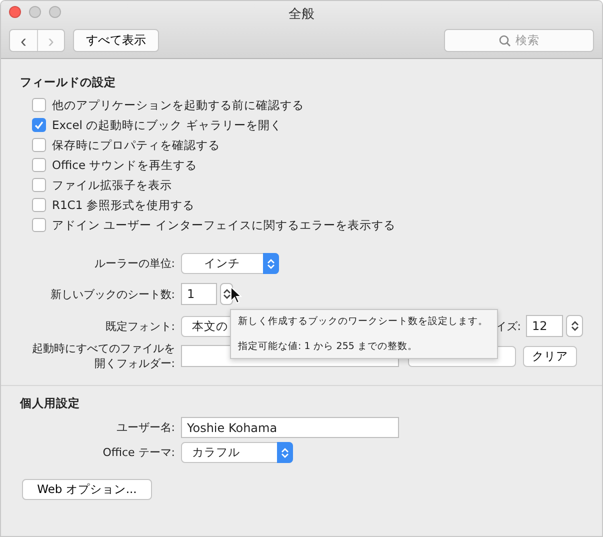 The width and height of the screenshot is (603, 537). I want to click on section-heading: 個人用設定, so click(50, 403).